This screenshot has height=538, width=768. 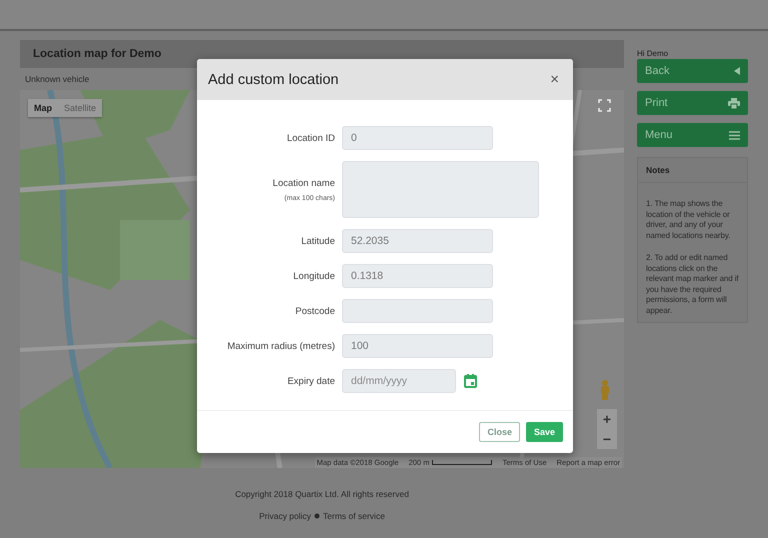 I want to click on zoom-in-button: +, so click(x=607, y=419).